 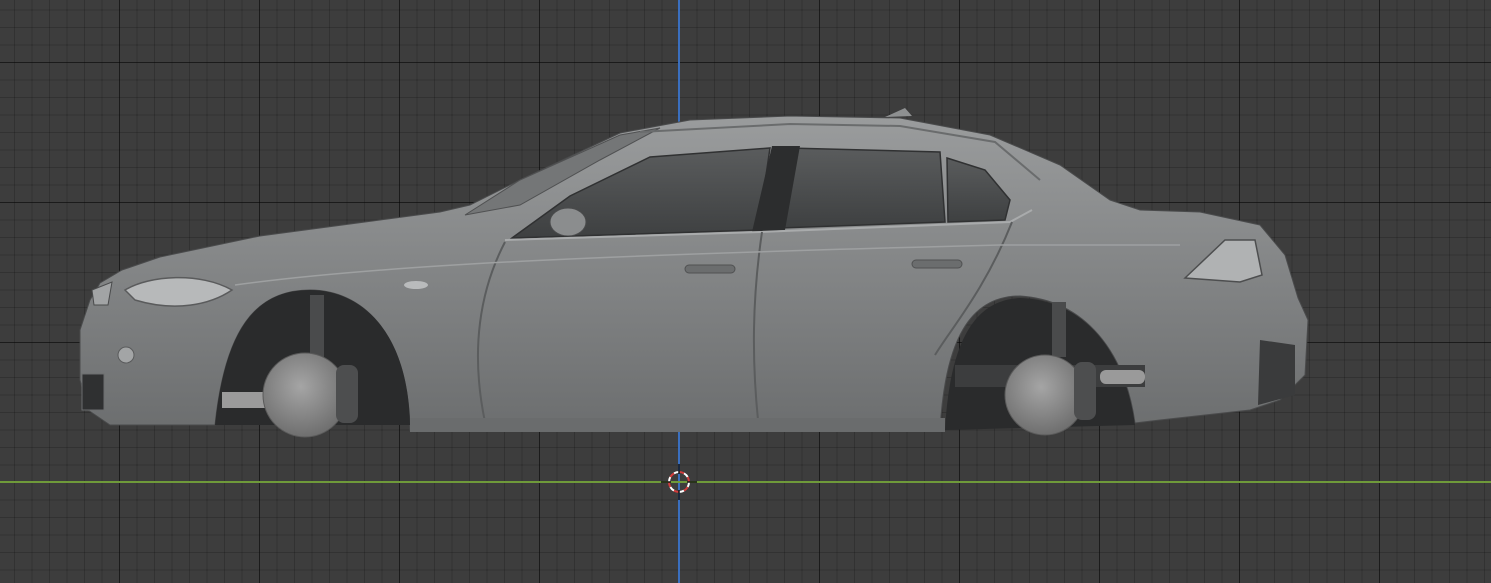 What do you see at coordinates (347, 394) in the screenshot?
I see `front-brake-caliper` at bounding box center [347, 394].